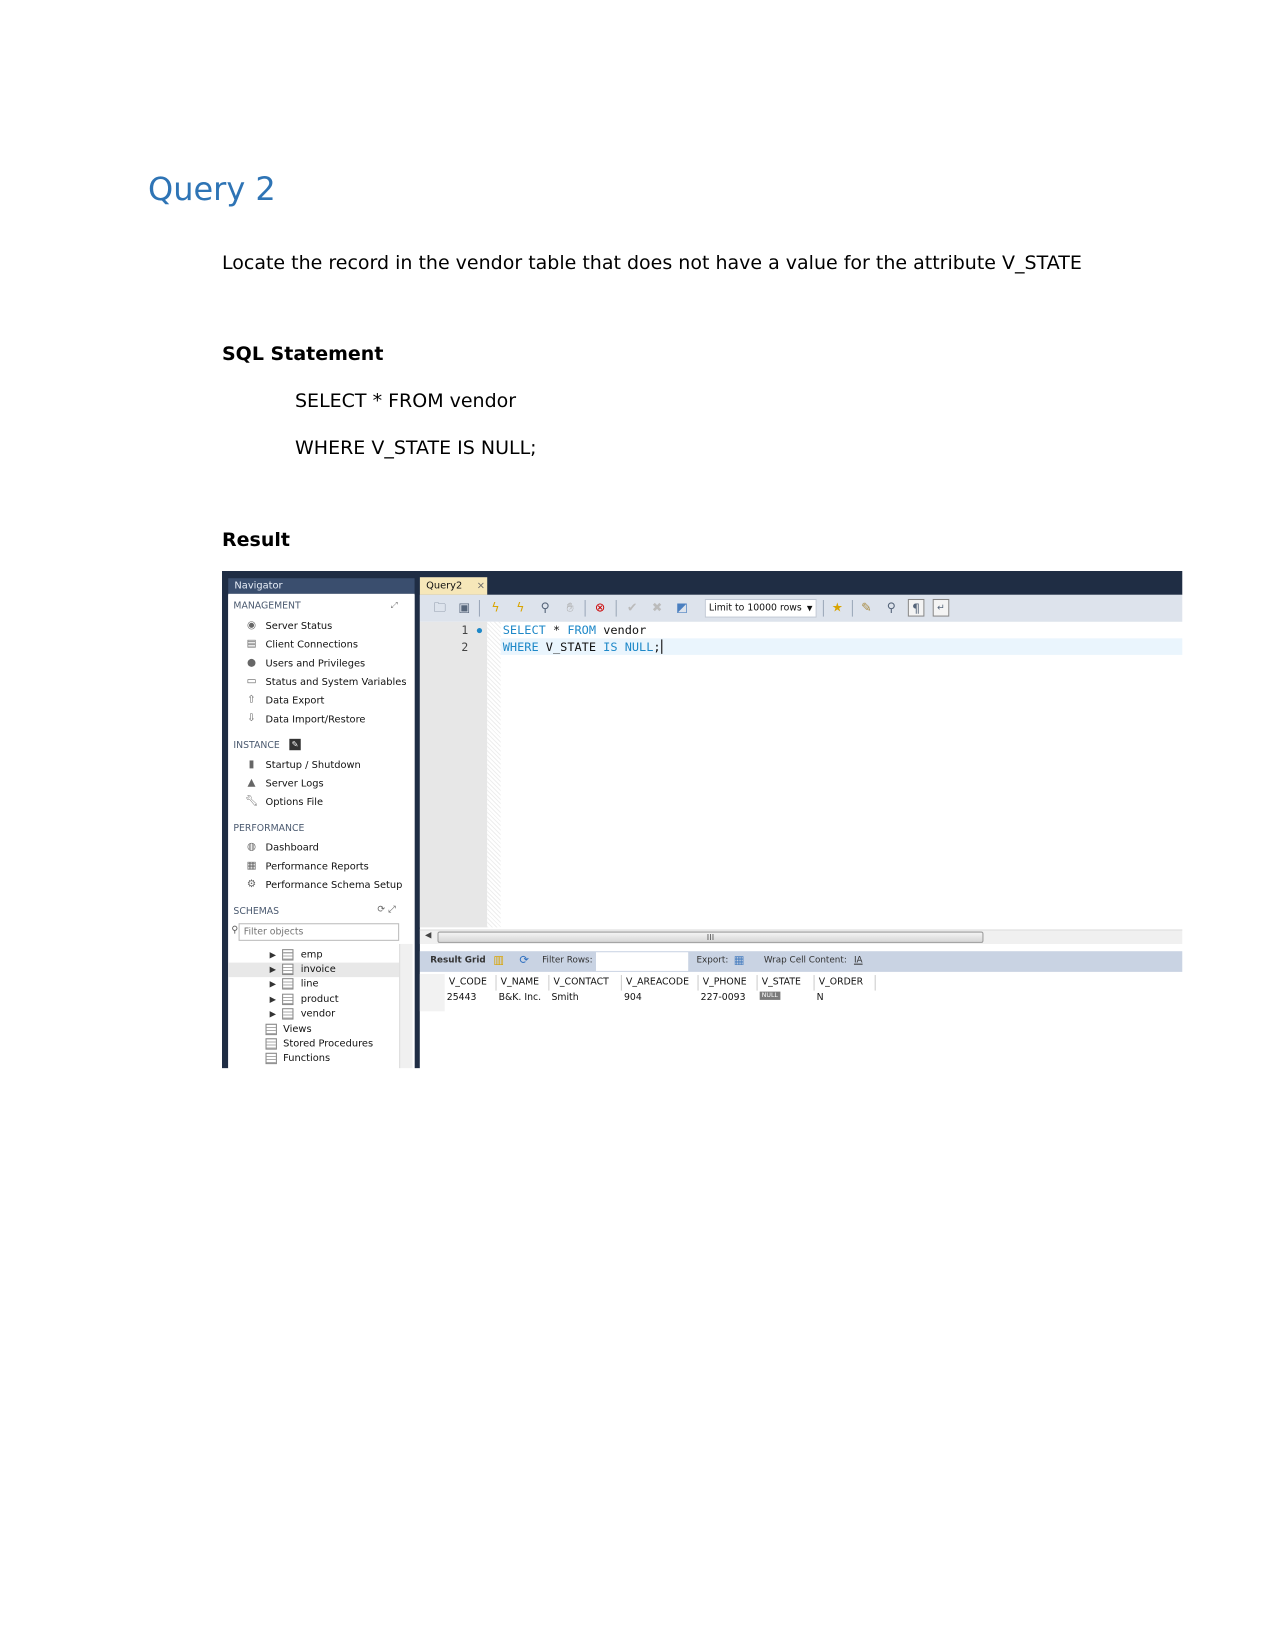  I want to click on limit-rows-select: Limit to 10000 rows ▼, so click(760, 608).